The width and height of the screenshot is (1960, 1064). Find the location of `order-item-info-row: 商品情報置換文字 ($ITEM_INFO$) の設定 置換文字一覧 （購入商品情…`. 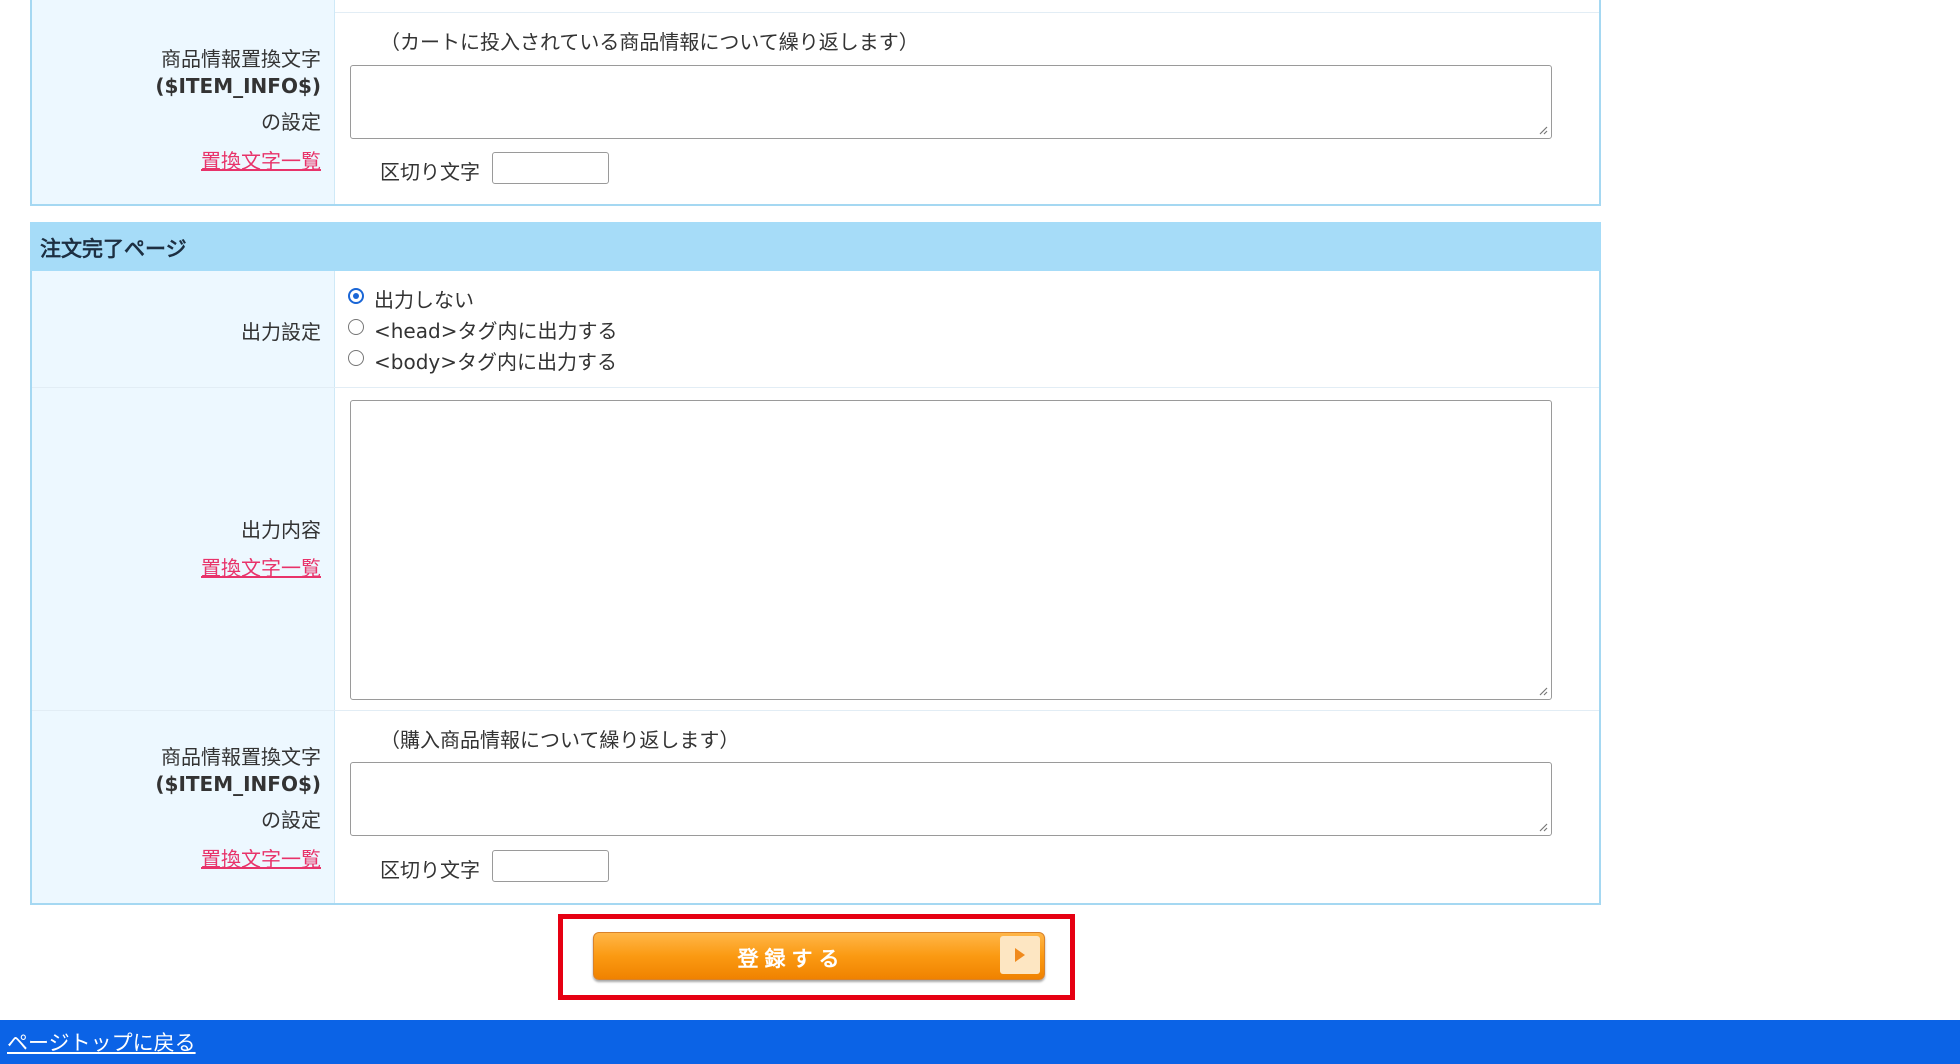

order-item-info-row: 商品情報置換文字 ($ITEM_INFO$) の設定 置換文字一覧 （購入商品情… is located at coordinates (815, 807).